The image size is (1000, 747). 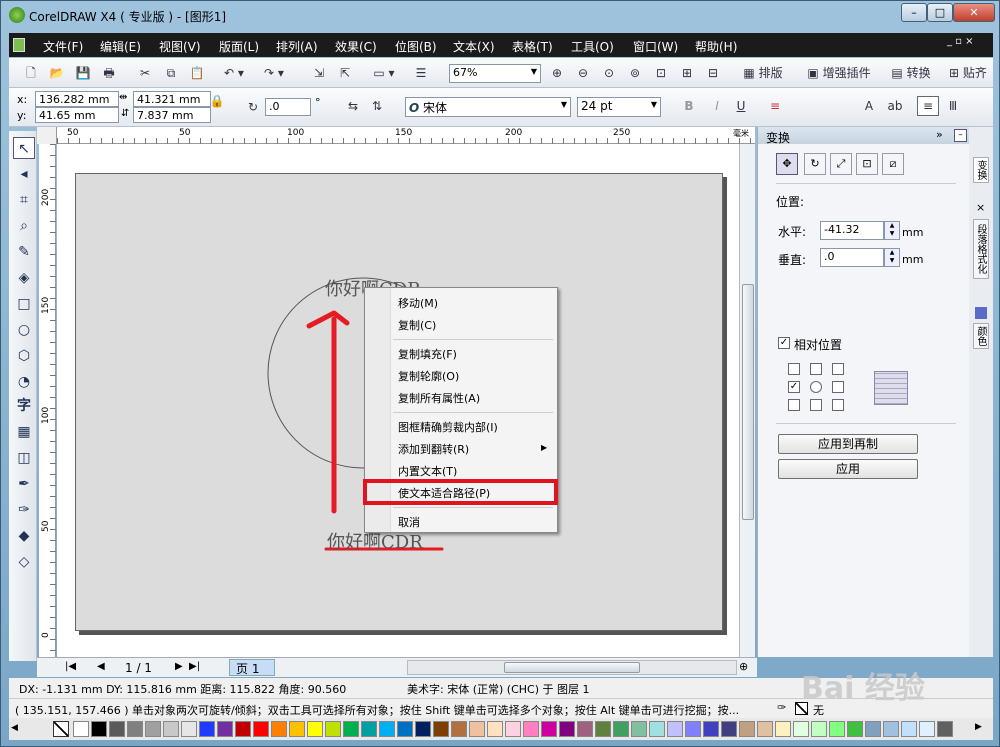 What do you see at coordinates (439, 398) in the screenshot?
I see `menu-item-copy-all-properties: 复制所有属性(A)` at bounding box center [439, 398].